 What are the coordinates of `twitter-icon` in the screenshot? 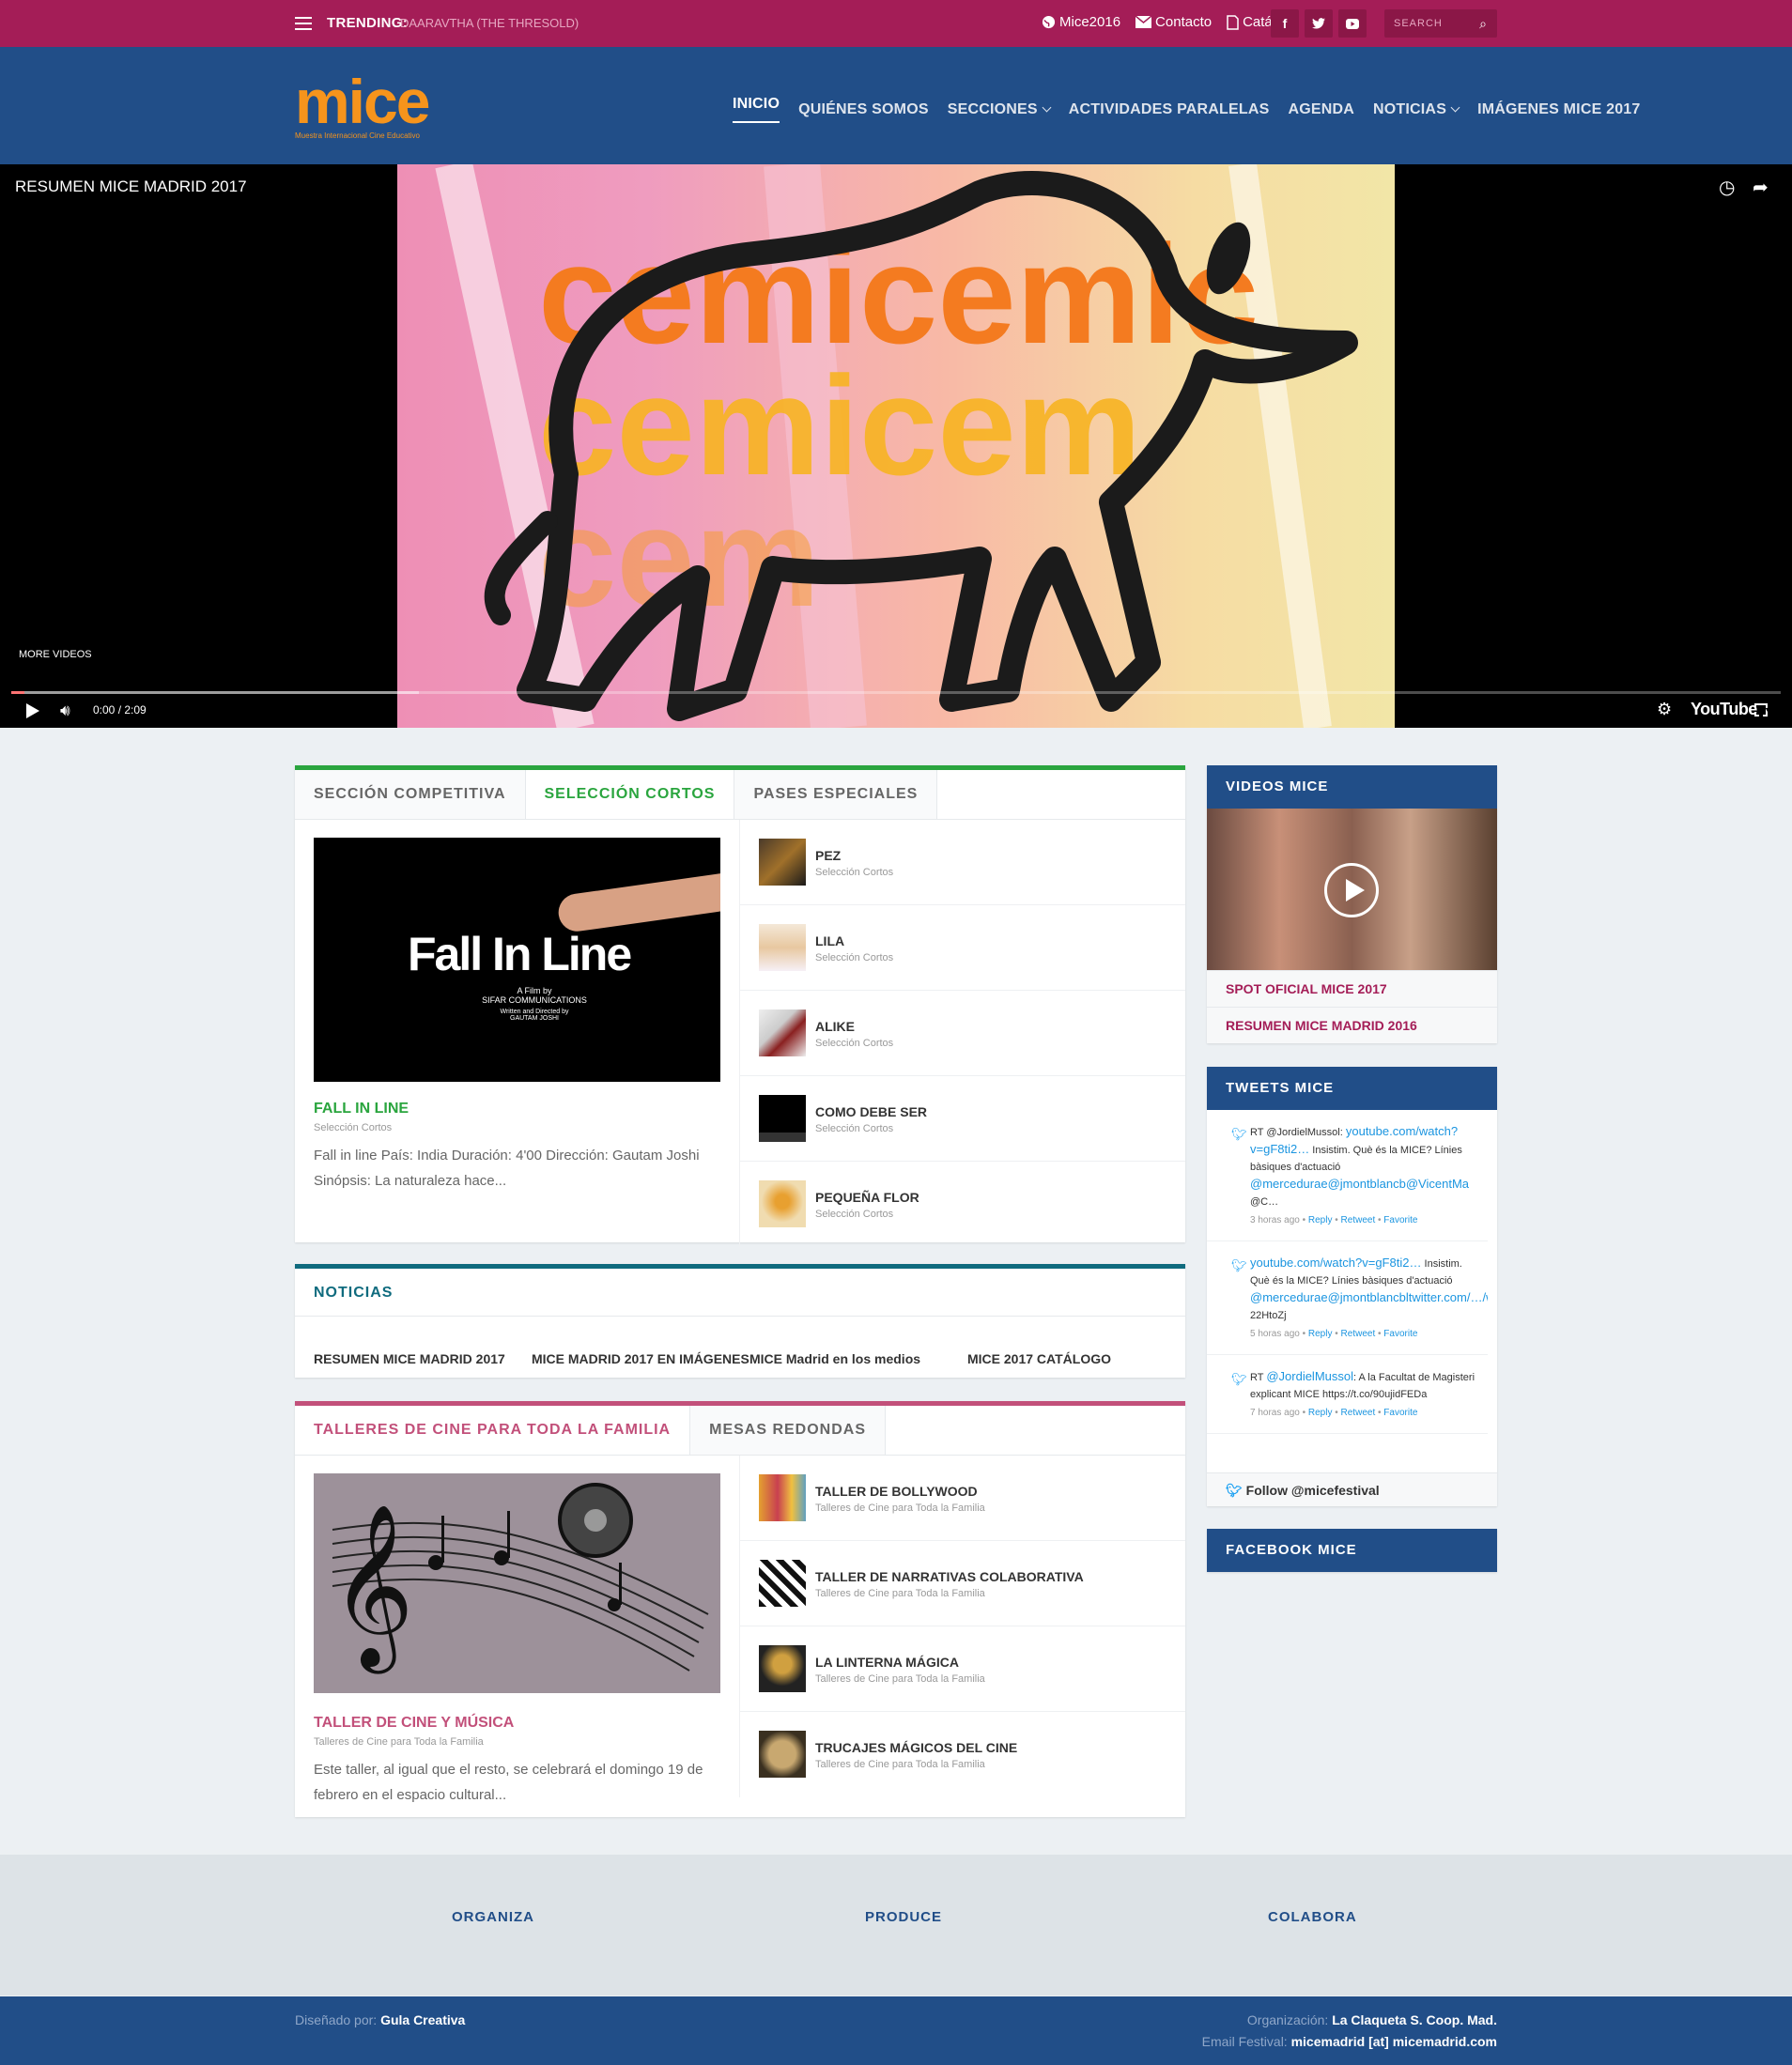 It's located at (1319, 23).